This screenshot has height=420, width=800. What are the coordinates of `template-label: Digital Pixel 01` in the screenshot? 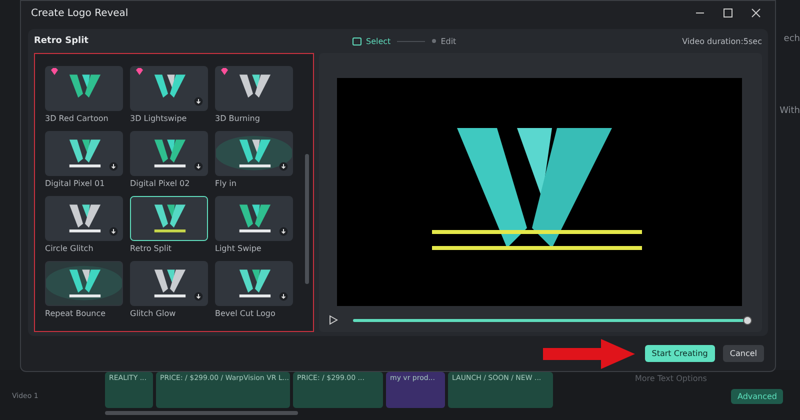 It's located at (75, 184).